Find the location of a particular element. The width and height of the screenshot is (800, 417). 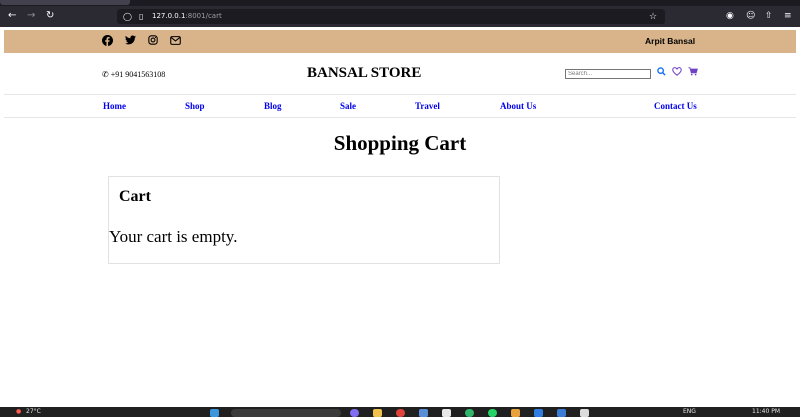

page-info-icon: ▯ is located at coordinates (141, 17).